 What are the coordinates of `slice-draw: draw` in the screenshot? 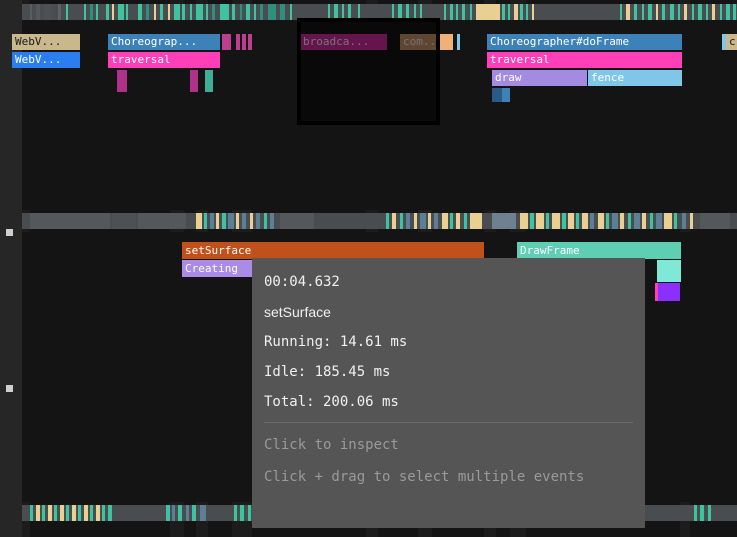 It's located at (539, 78).